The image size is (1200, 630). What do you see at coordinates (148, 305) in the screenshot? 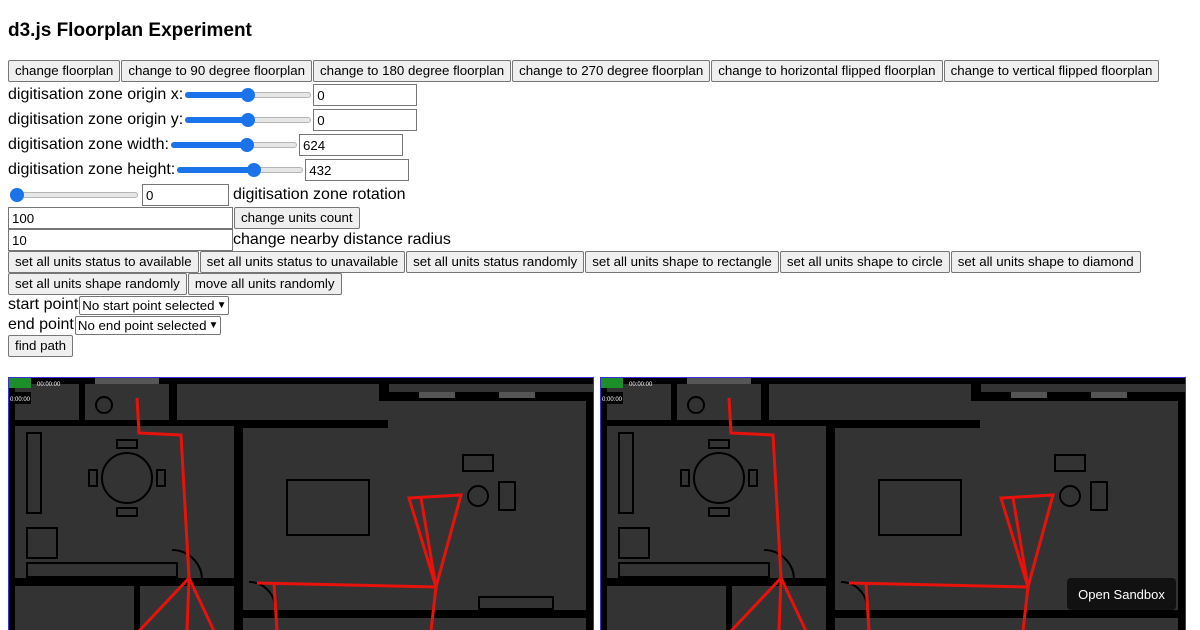
I see `start-point-value: No start point selected` at bounding box center [148, 305].